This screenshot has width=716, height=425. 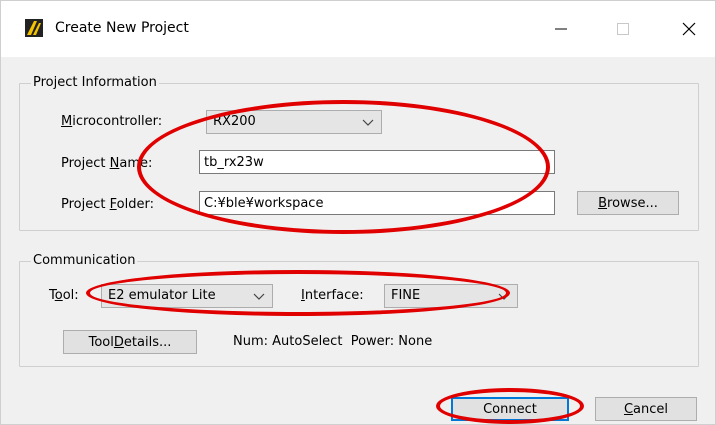 I want to click on microcontroller-select: RX200, so click(x=294, y=122).